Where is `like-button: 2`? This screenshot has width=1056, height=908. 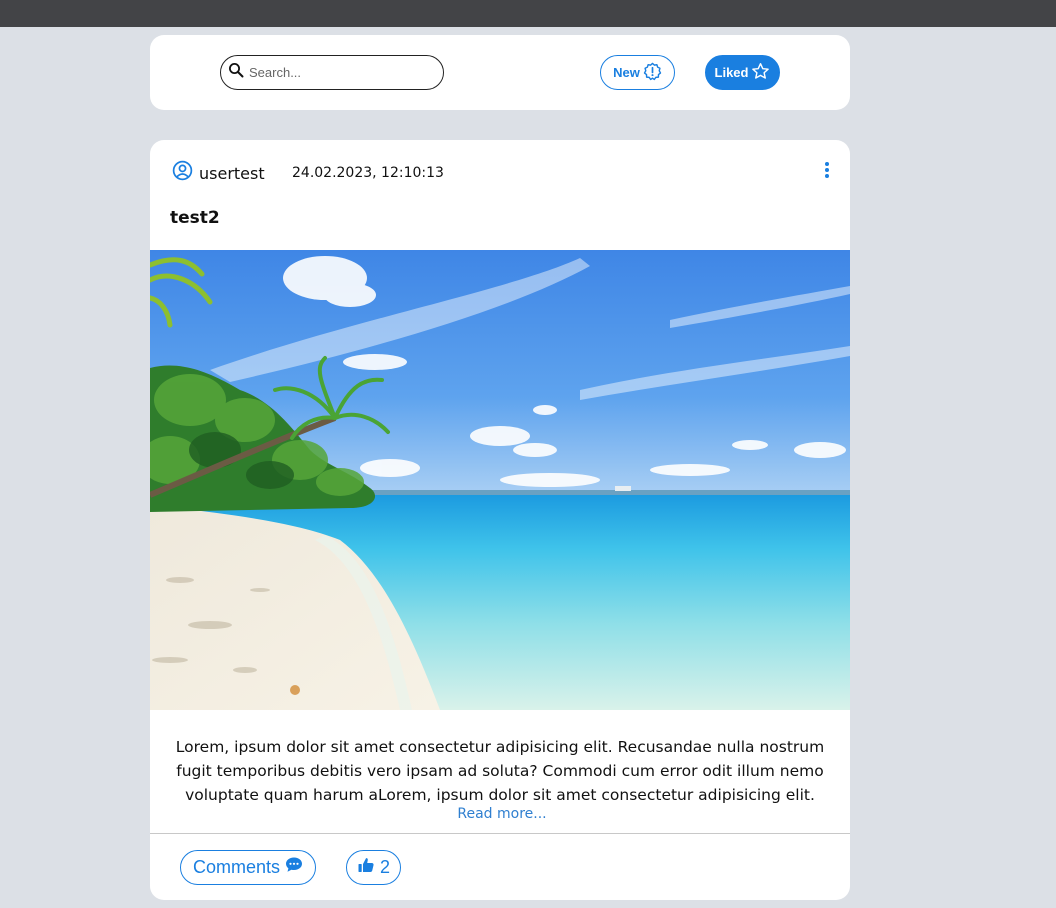
like-button: 2 is located at coordinates (373, 867).